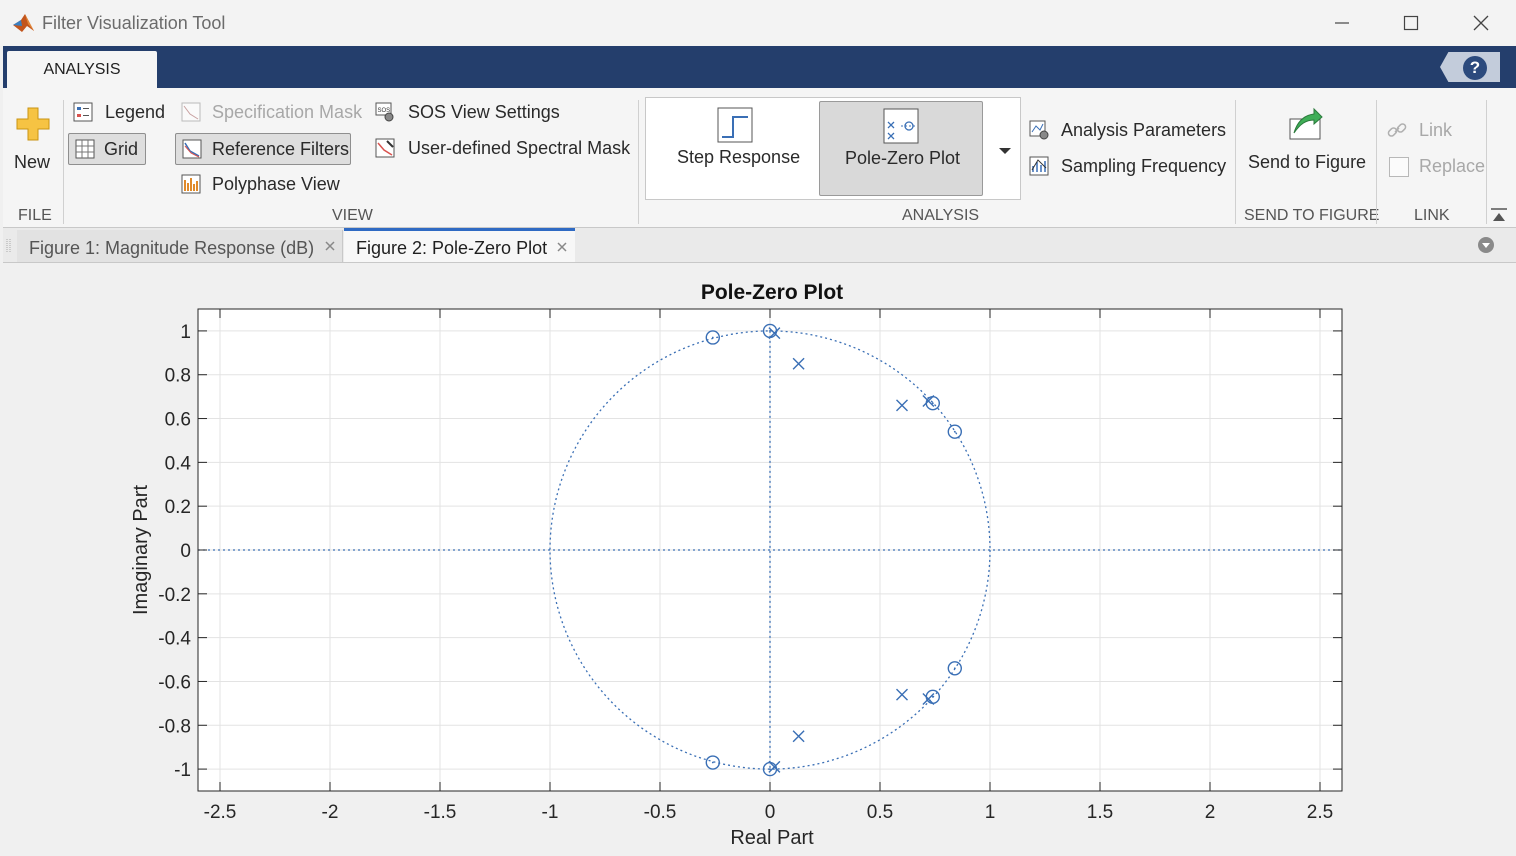 Image resolution: width=1516 pixels, height=856 pixels. Describe the element at coordinates (191, 184) in the screenshot. I see `polyphase-view-icon` at that location.